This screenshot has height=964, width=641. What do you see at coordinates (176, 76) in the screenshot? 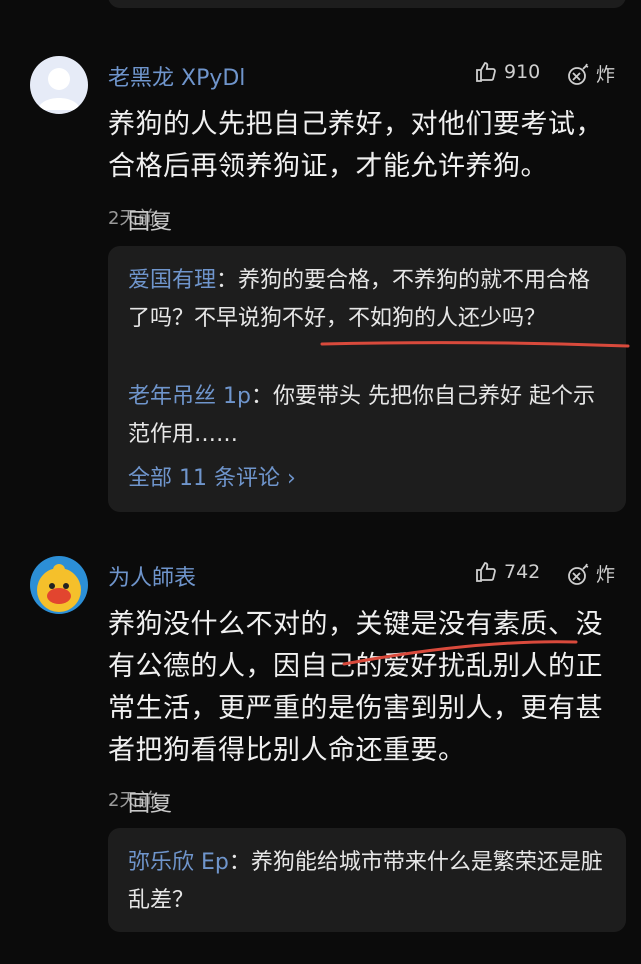
I see `username: 老黑龙 XPyDl` at bounding box center [176, 76].